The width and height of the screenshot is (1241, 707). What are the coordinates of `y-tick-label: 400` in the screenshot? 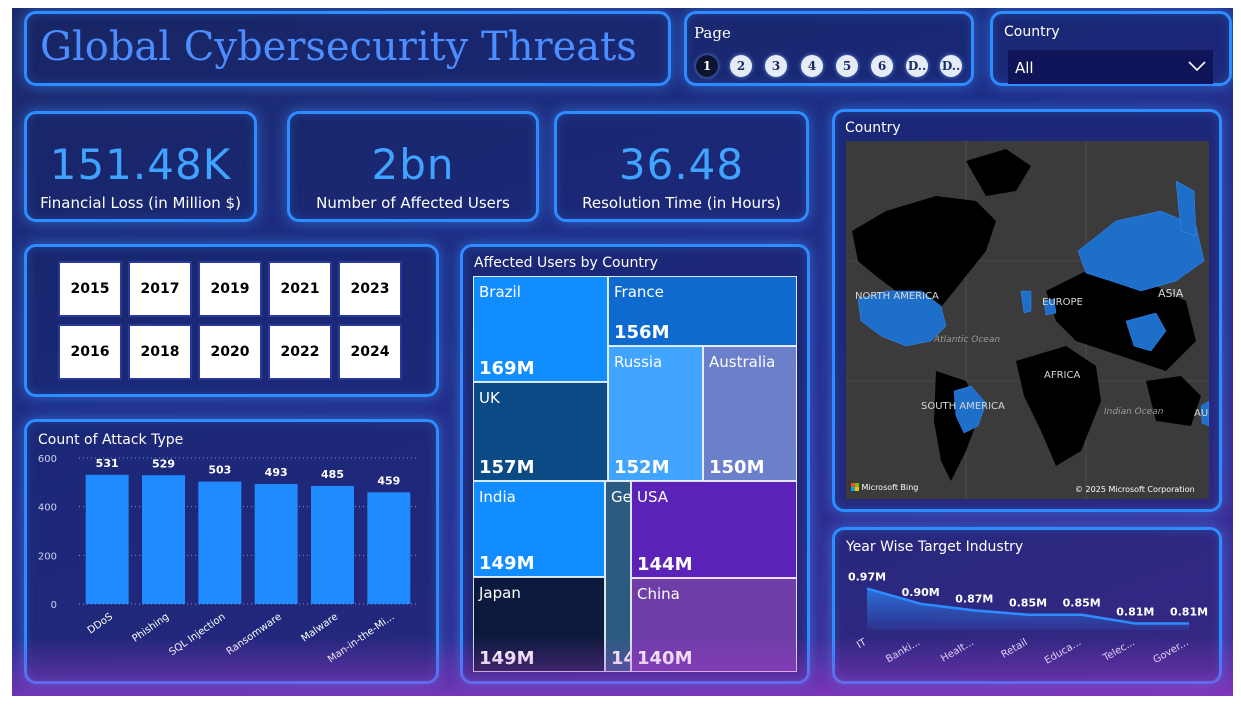 It's located at (47, 508).